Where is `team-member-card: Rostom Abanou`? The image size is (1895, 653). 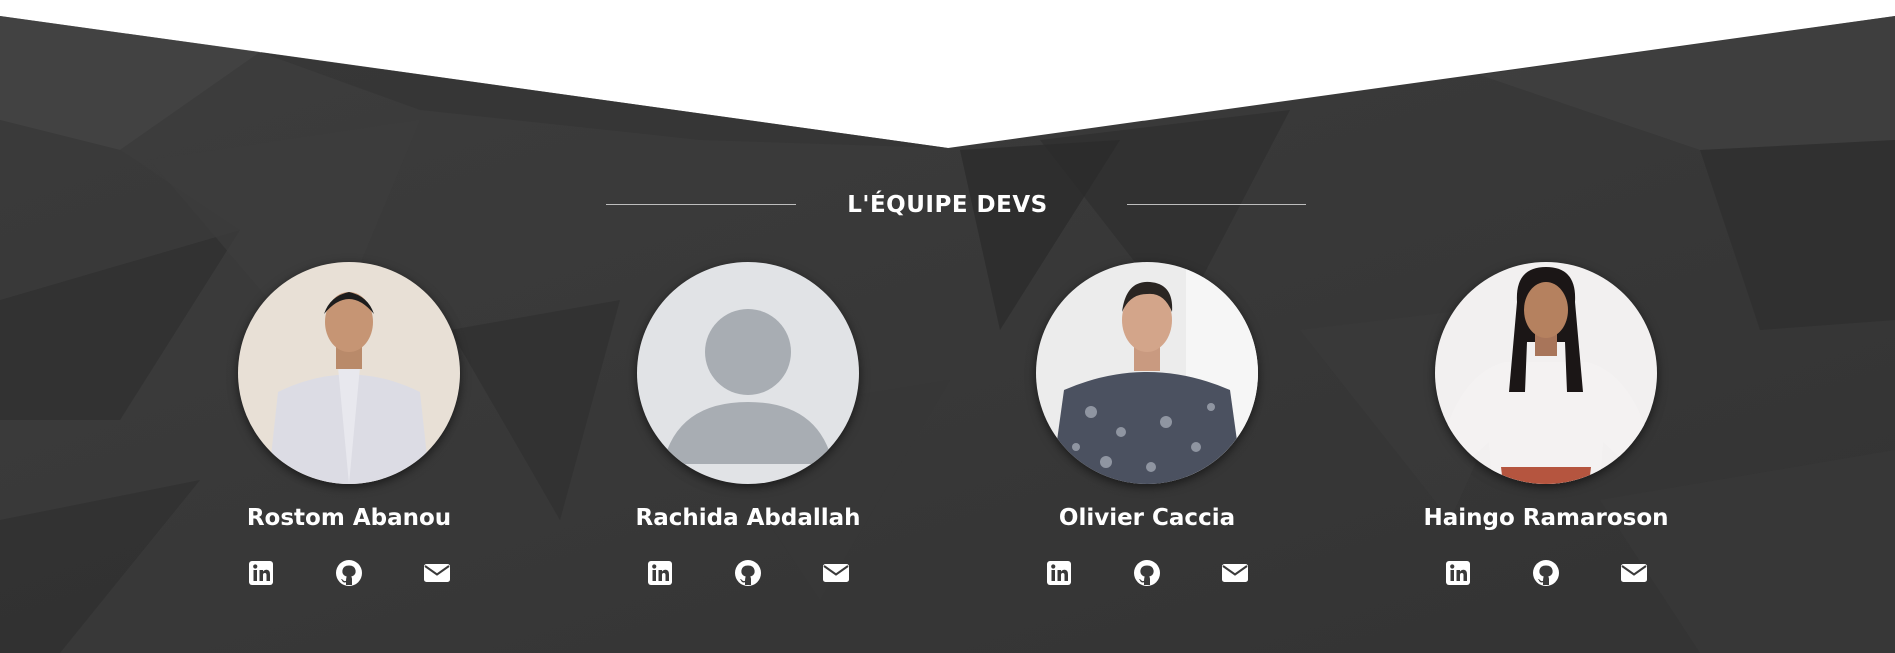 team-member-card: Rostom Abanou is located at coordinates (349, 425).